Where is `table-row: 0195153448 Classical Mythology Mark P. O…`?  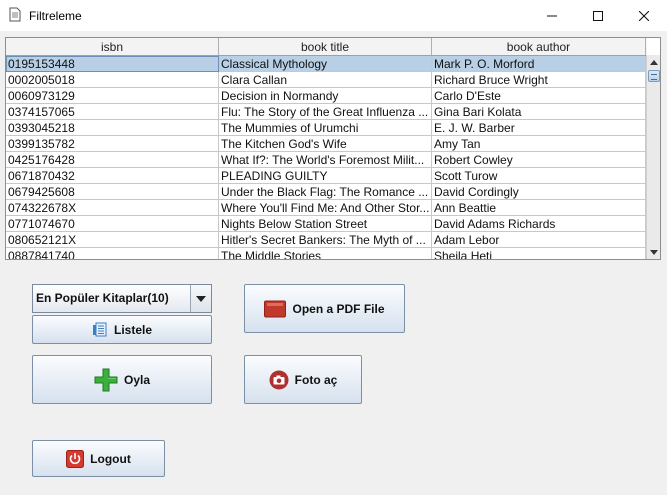 table-row: 0195153448 Classical Mythology Mark P. O… is located at coordinates (326, 64).